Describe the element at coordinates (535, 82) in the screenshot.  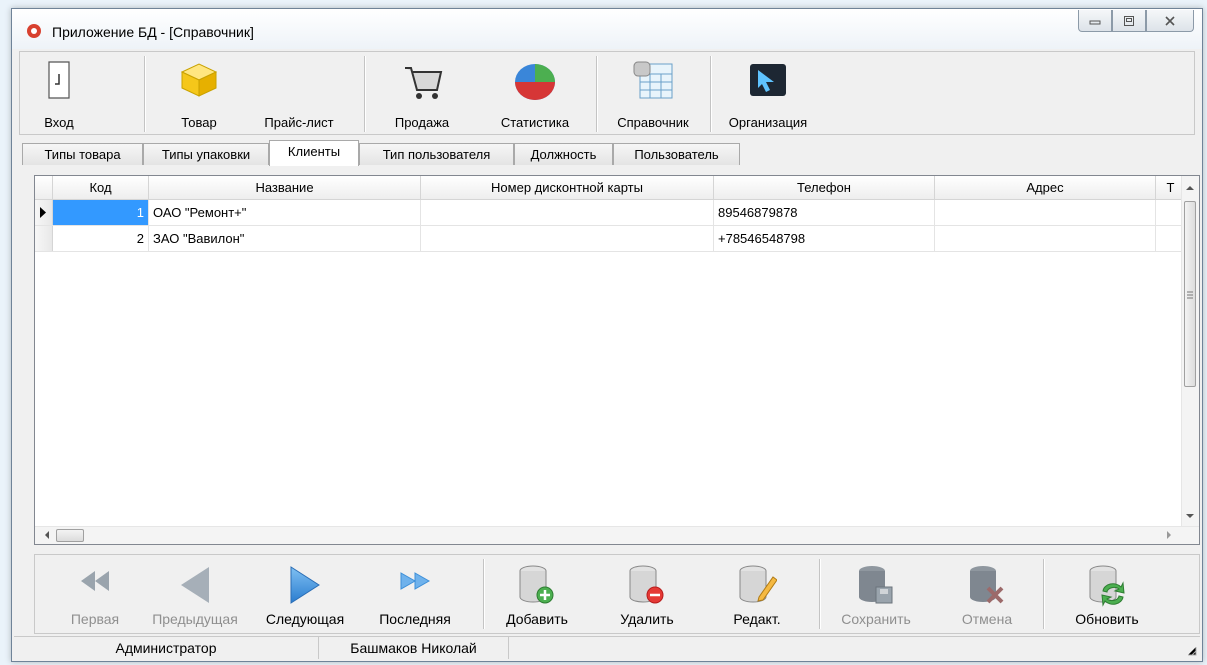
I see `pie-chart-icon` at that location.